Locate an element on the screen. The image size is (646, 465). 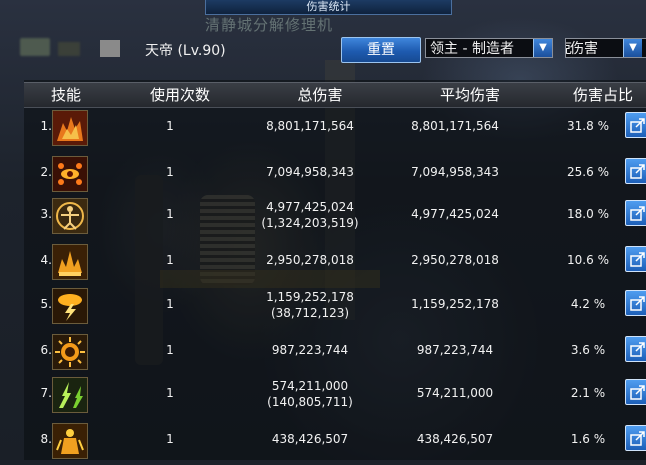
crown-spire-skill-icon is located at coordinates (70, 262).